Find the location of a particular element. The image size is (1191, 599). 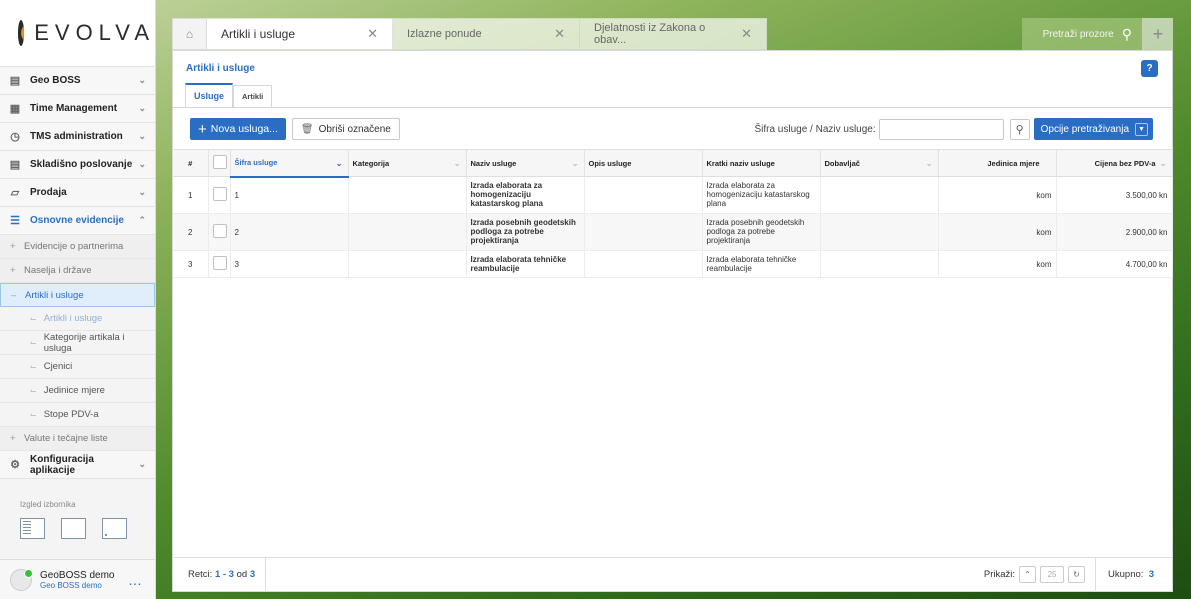

sidebar-item-skladisno-poslovanje: ▤ Skladišno poslovanje ⌄ is located at coordinates (77, 165).